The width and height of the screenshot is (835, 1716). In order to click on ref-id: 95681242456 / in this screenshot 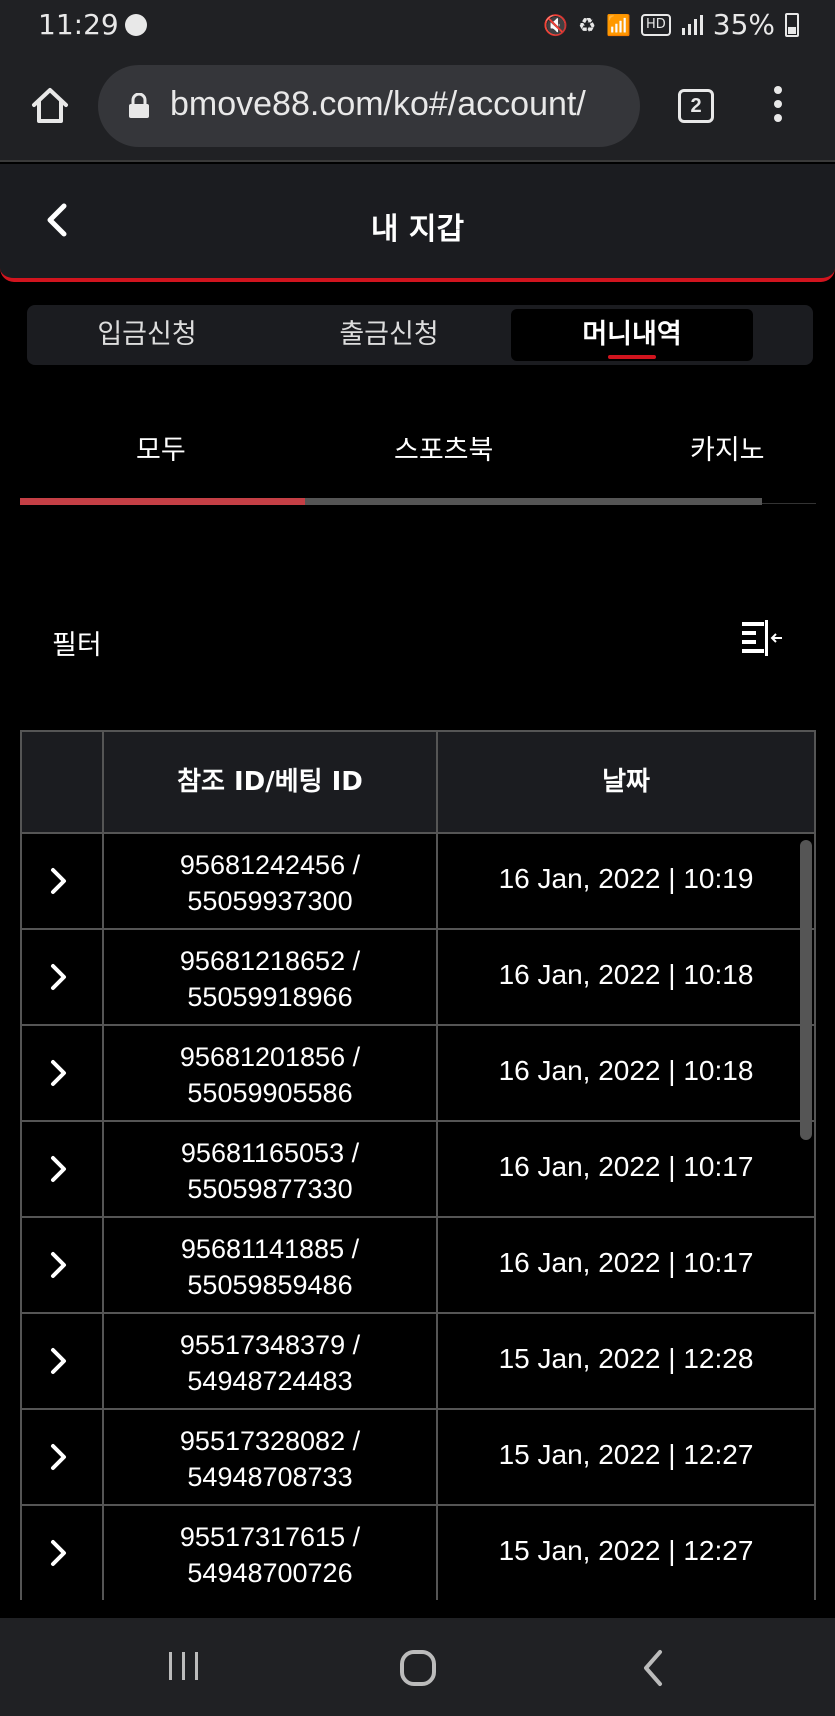, I will do `click(270, 865)`.